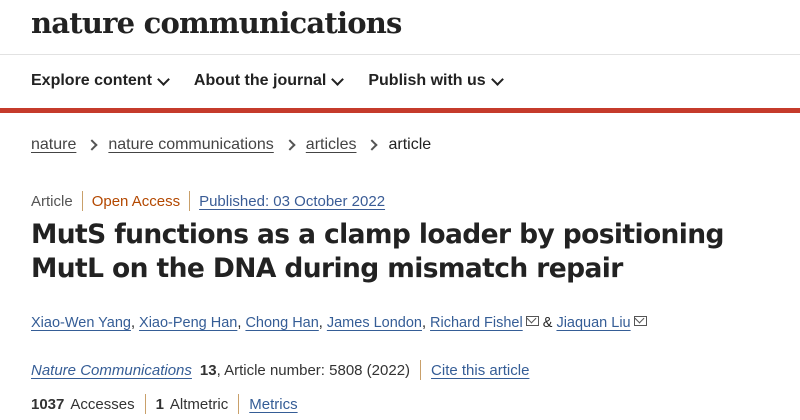  What do you see at coordinates (281, 323) in the screenshot?
I see `author-link: Chong Han` at bounding box center [281, 323].